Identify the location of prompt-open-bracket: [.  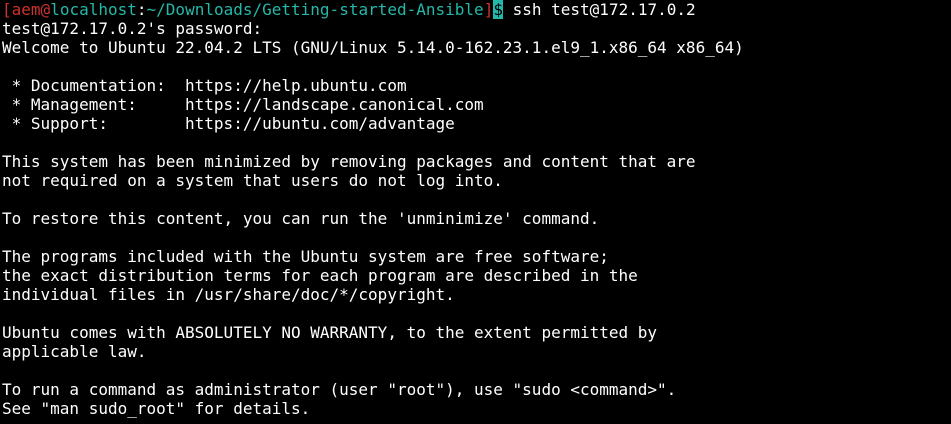
(7, 9).